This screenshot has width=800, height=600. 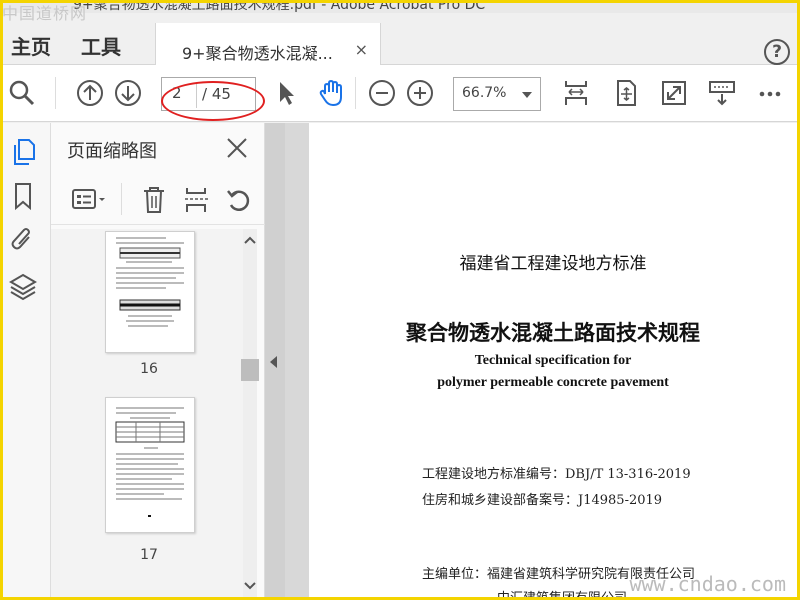 I want to click on scrollbar-thumb, so click(x=250, y=370).